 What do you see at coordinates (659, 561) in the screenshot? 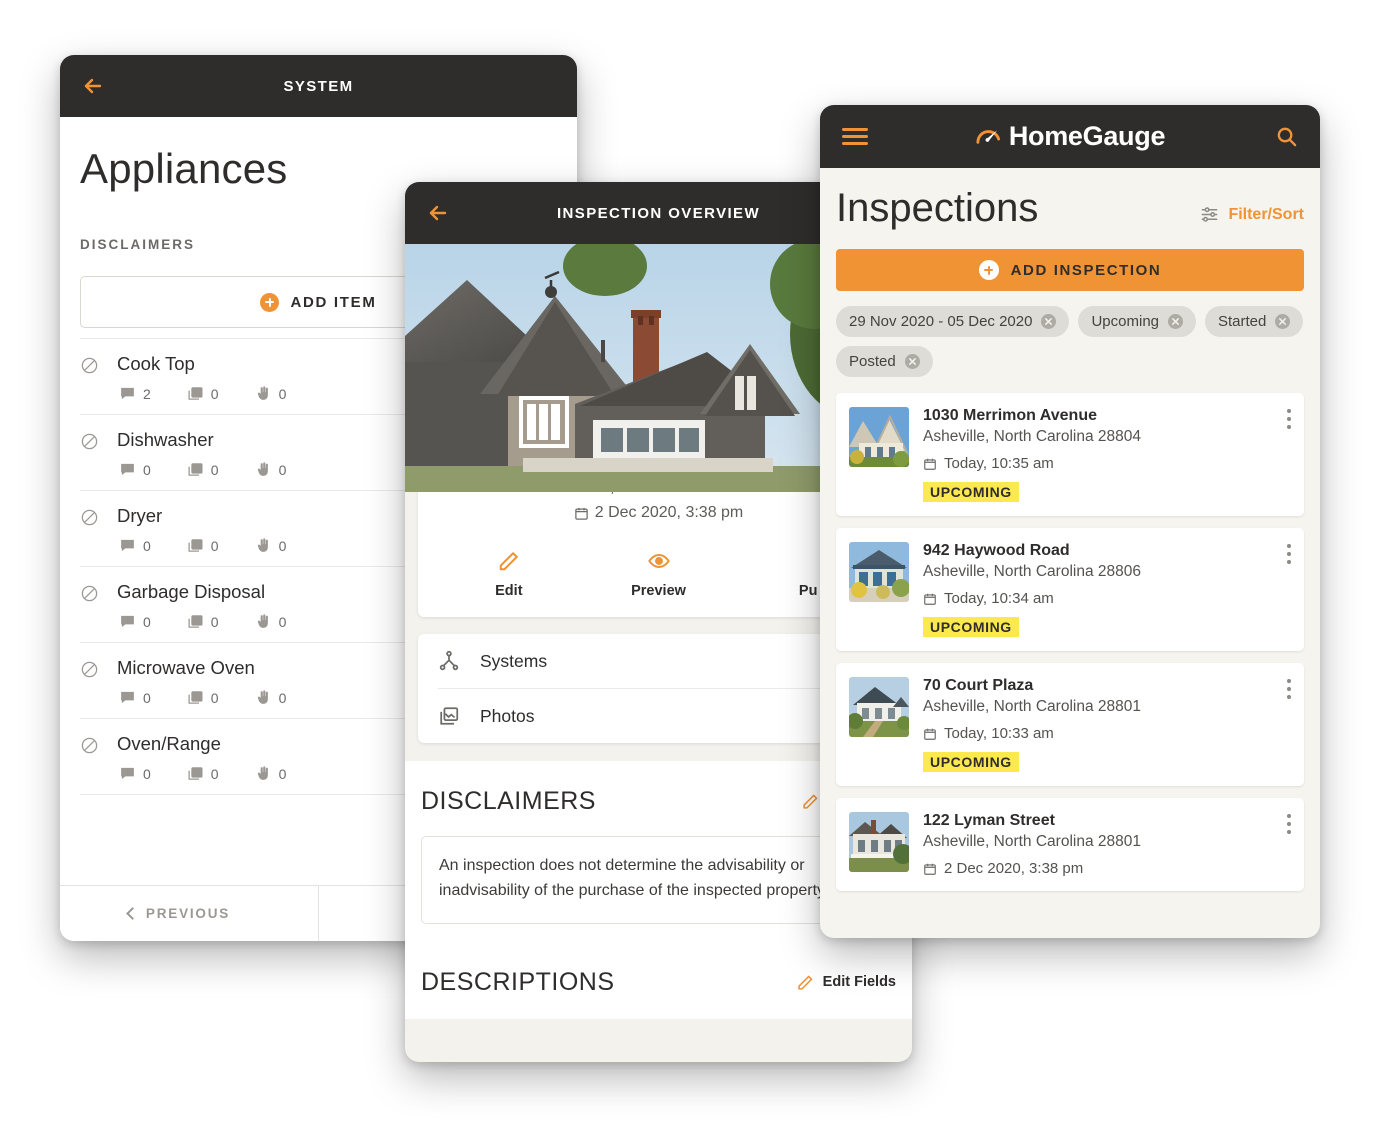
I see `eye-icon` at bounding box center [659, 561].